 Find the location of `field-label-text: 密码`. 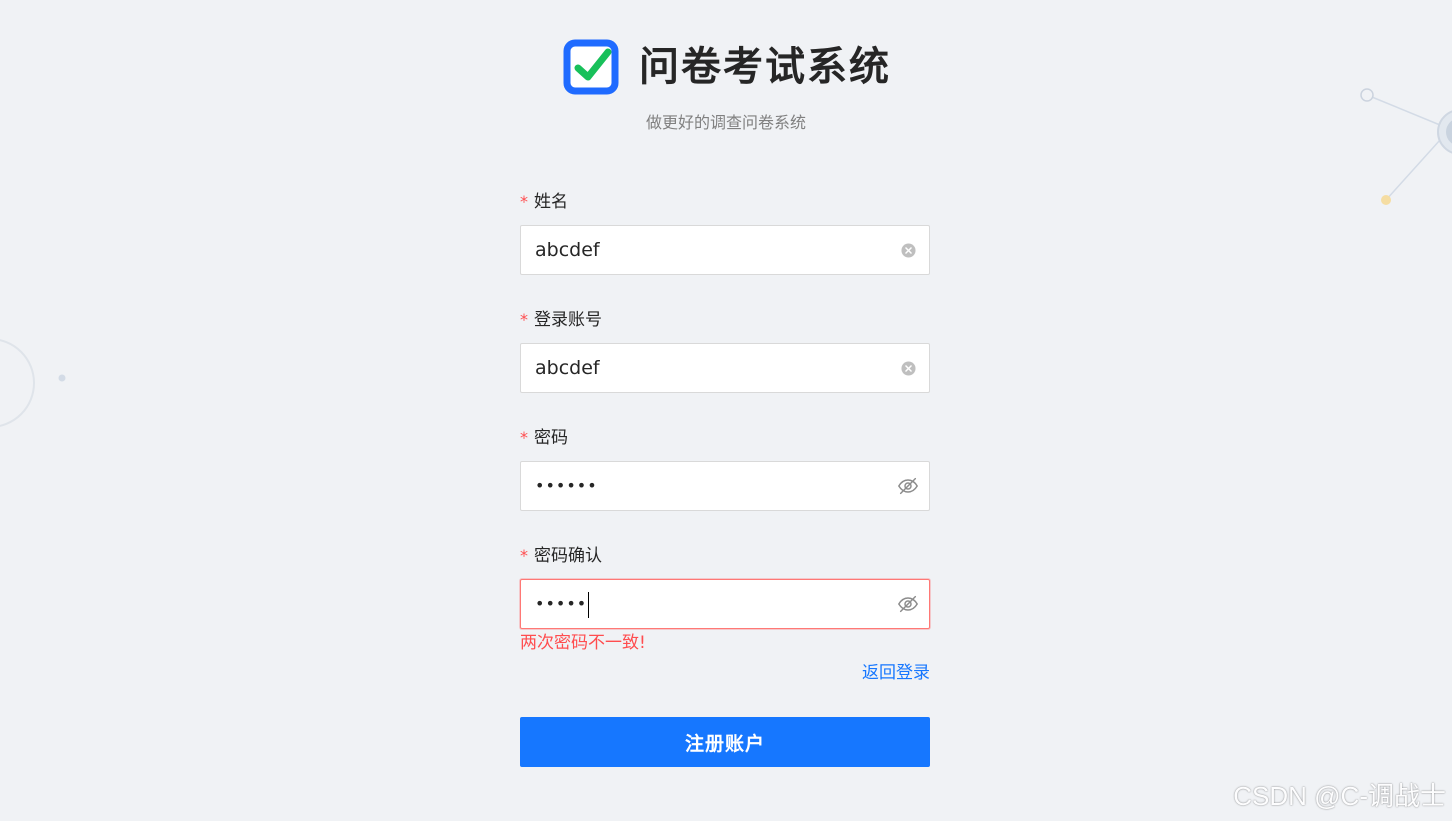

field-label-text: 密码 is located at coordinates (551, 438).